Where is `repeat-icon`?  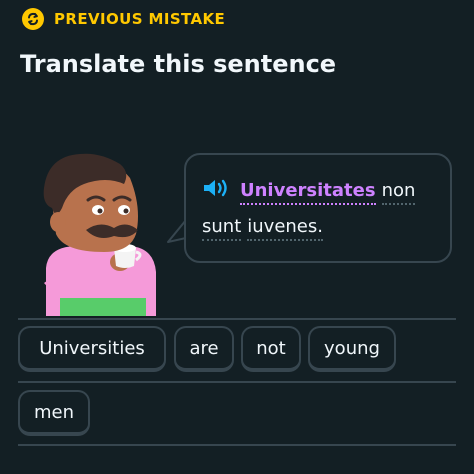 repeat-icon is located at coordinates (33, 19).